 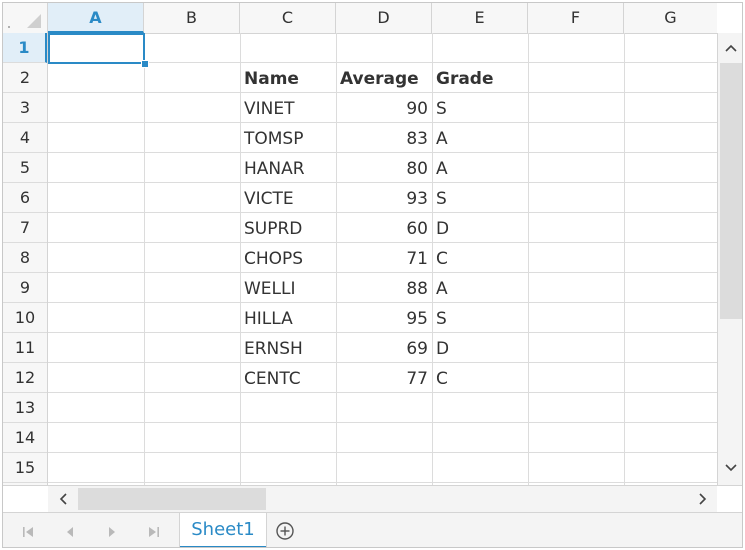 I want to click on sheet-tab-label: Sheet1, so click(x=223, y=529).